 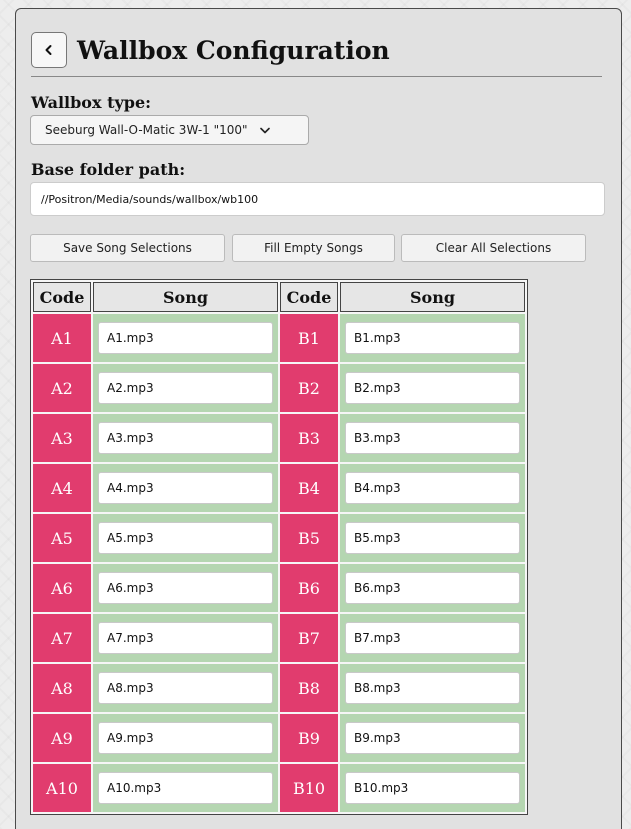 What do you see at coordinates (62, 788) in the screenshot?
I see `code-cell: A10` at bounding box center [62, 788].